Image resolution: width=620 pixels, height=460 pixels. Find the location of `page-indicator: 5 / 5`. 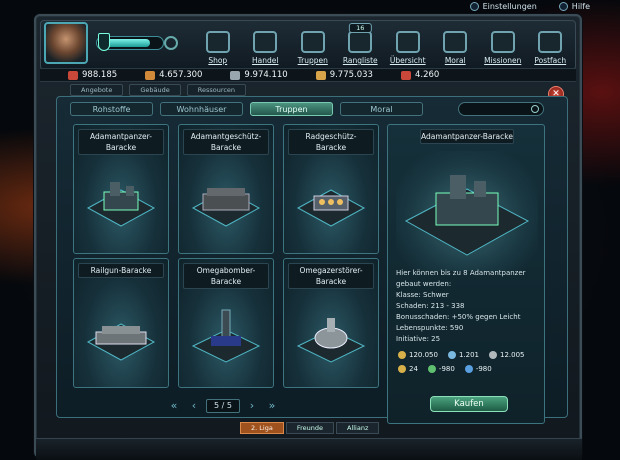

page-indicator: 5 / 5 is located at coordinates (223, 406).